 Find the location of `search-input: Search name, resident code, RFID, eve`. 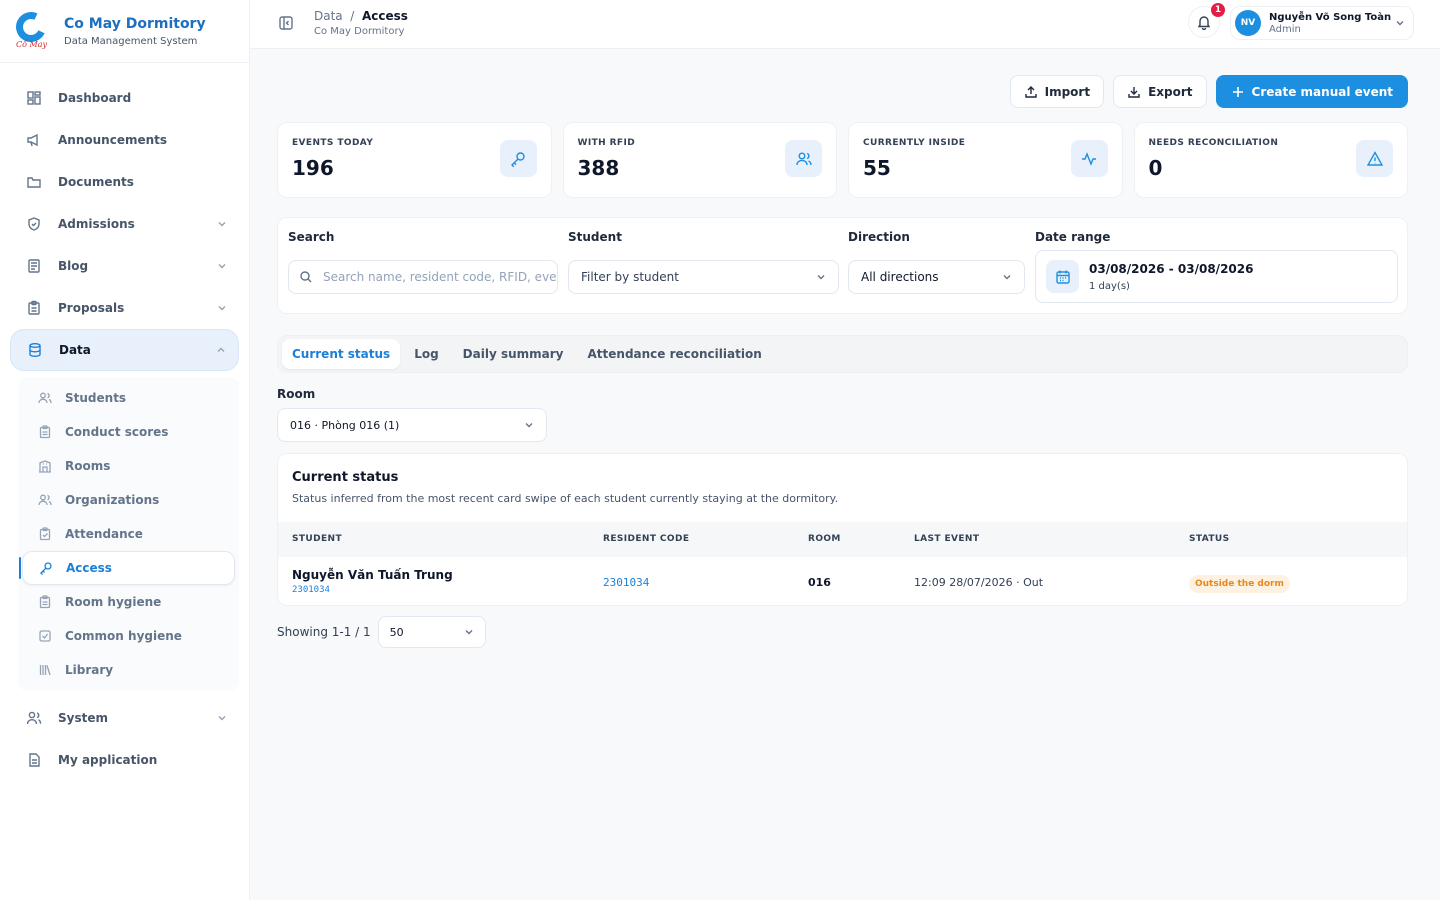

search-input: Search name, resident code, RFID, eve is located at coordinates (423, 277).